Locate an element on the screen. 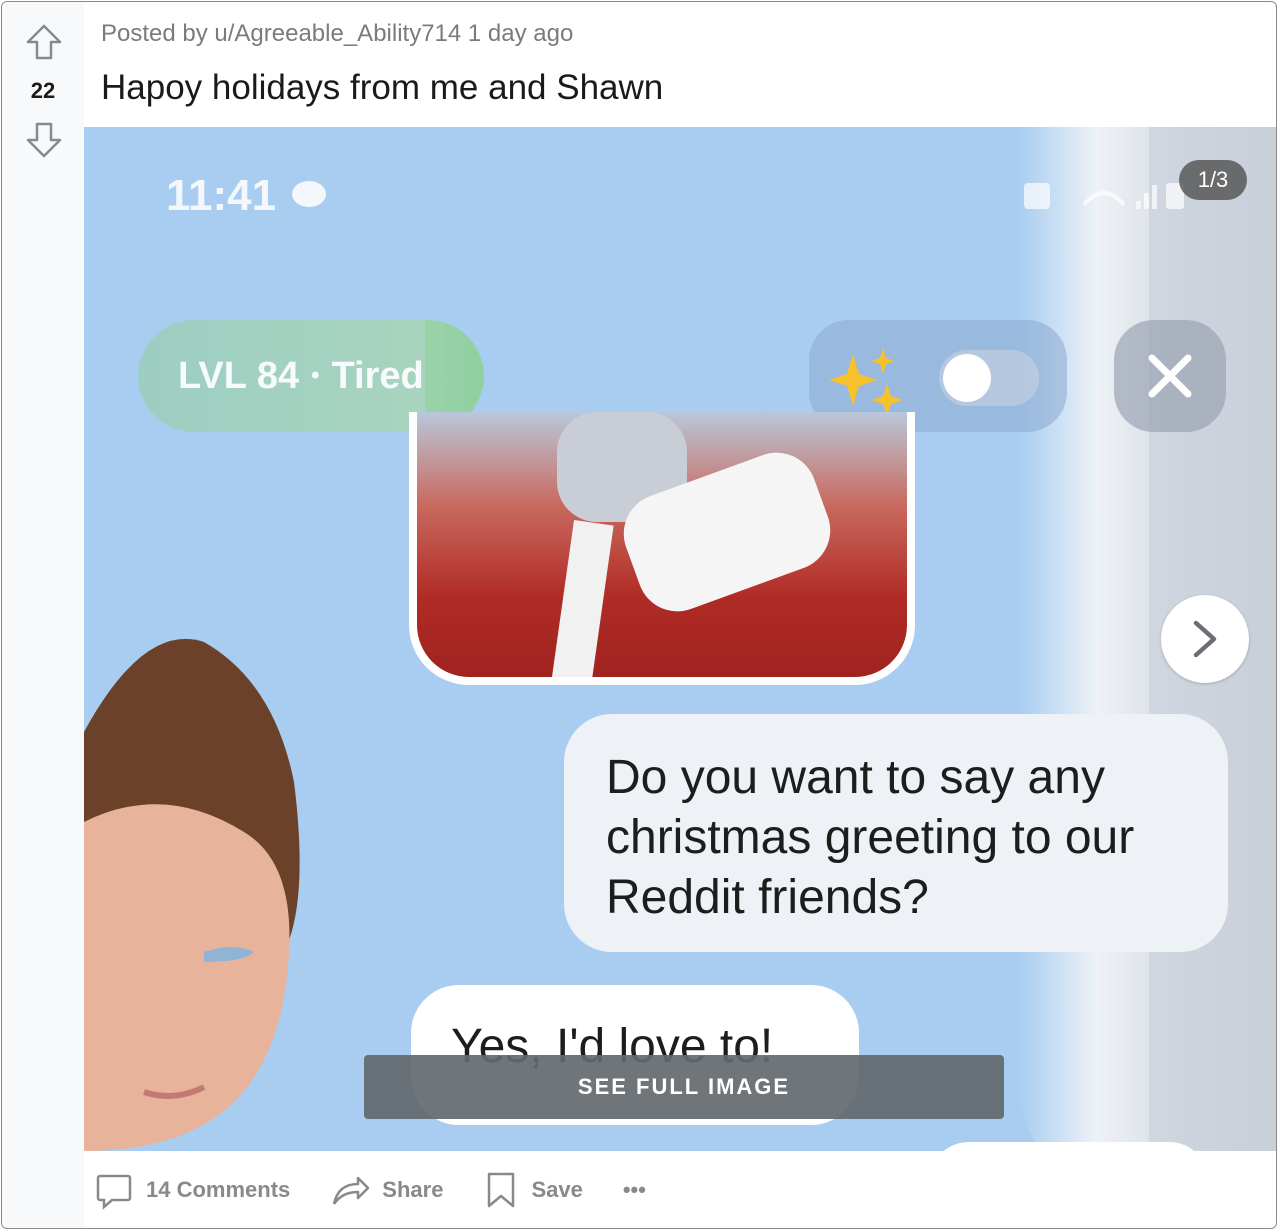 This screenshot has height=1232, width=1280. sparkle-toggle is located at coordinates (989, 378).